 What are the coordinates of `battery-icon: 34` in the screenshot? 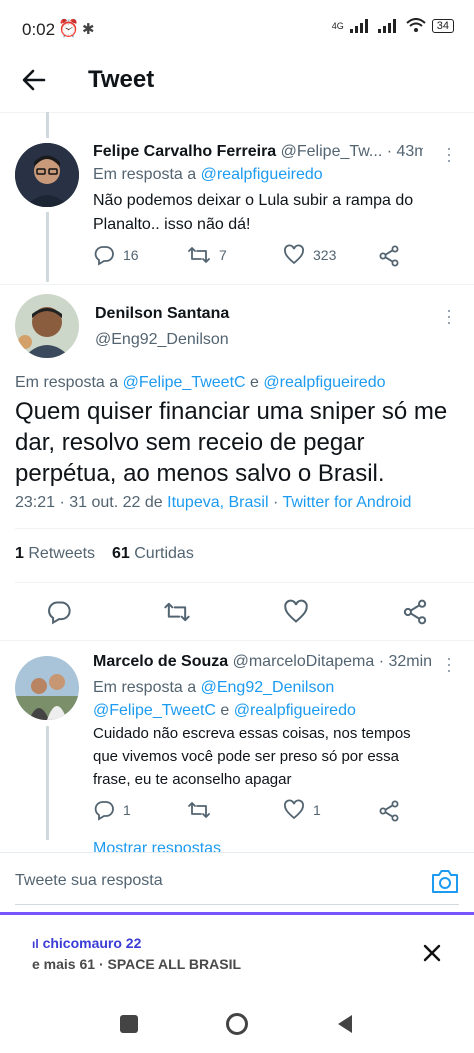 It's located at (442, 25).